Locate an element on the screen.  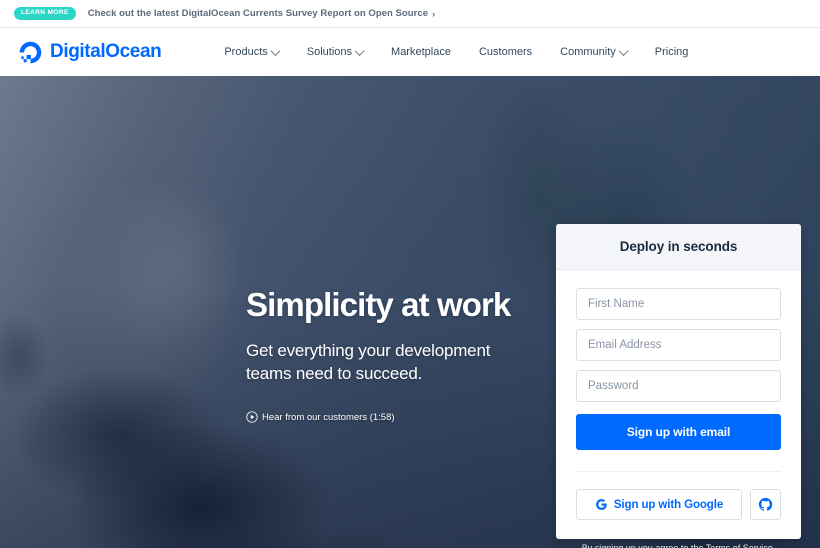
nav-item-solutions: Solutions is located at coordinates (335, 51).